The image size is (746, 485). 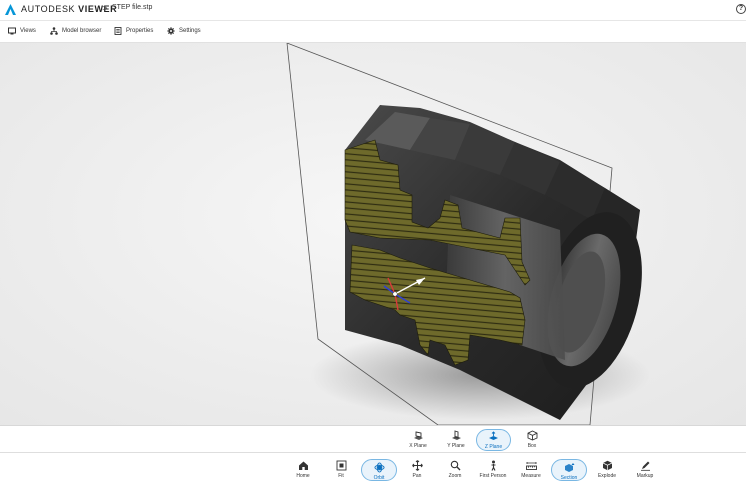 What do you see at coordinates (303, 465) in the screenshot?
I see `home-icon` at bounding box center [303, 465].